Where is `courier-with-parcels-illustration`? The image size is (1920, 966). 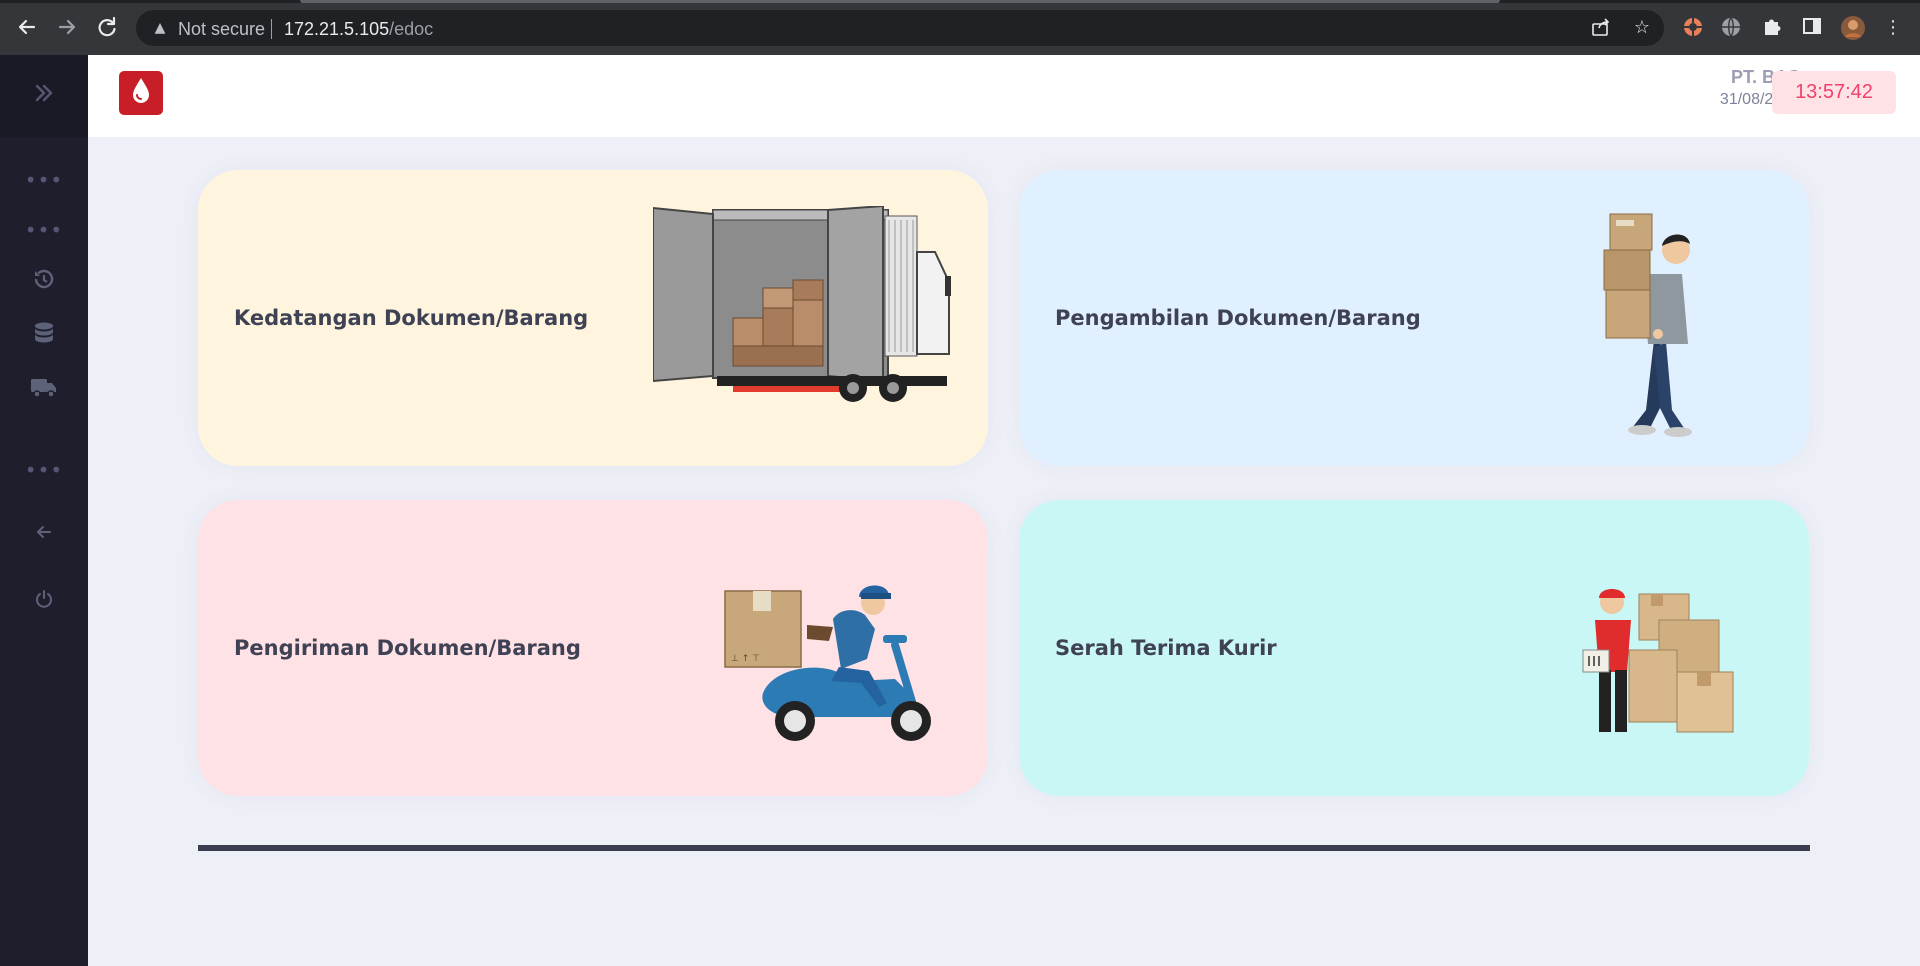
courier-with-parcels-illustration is located at coordinates (1658, 661).